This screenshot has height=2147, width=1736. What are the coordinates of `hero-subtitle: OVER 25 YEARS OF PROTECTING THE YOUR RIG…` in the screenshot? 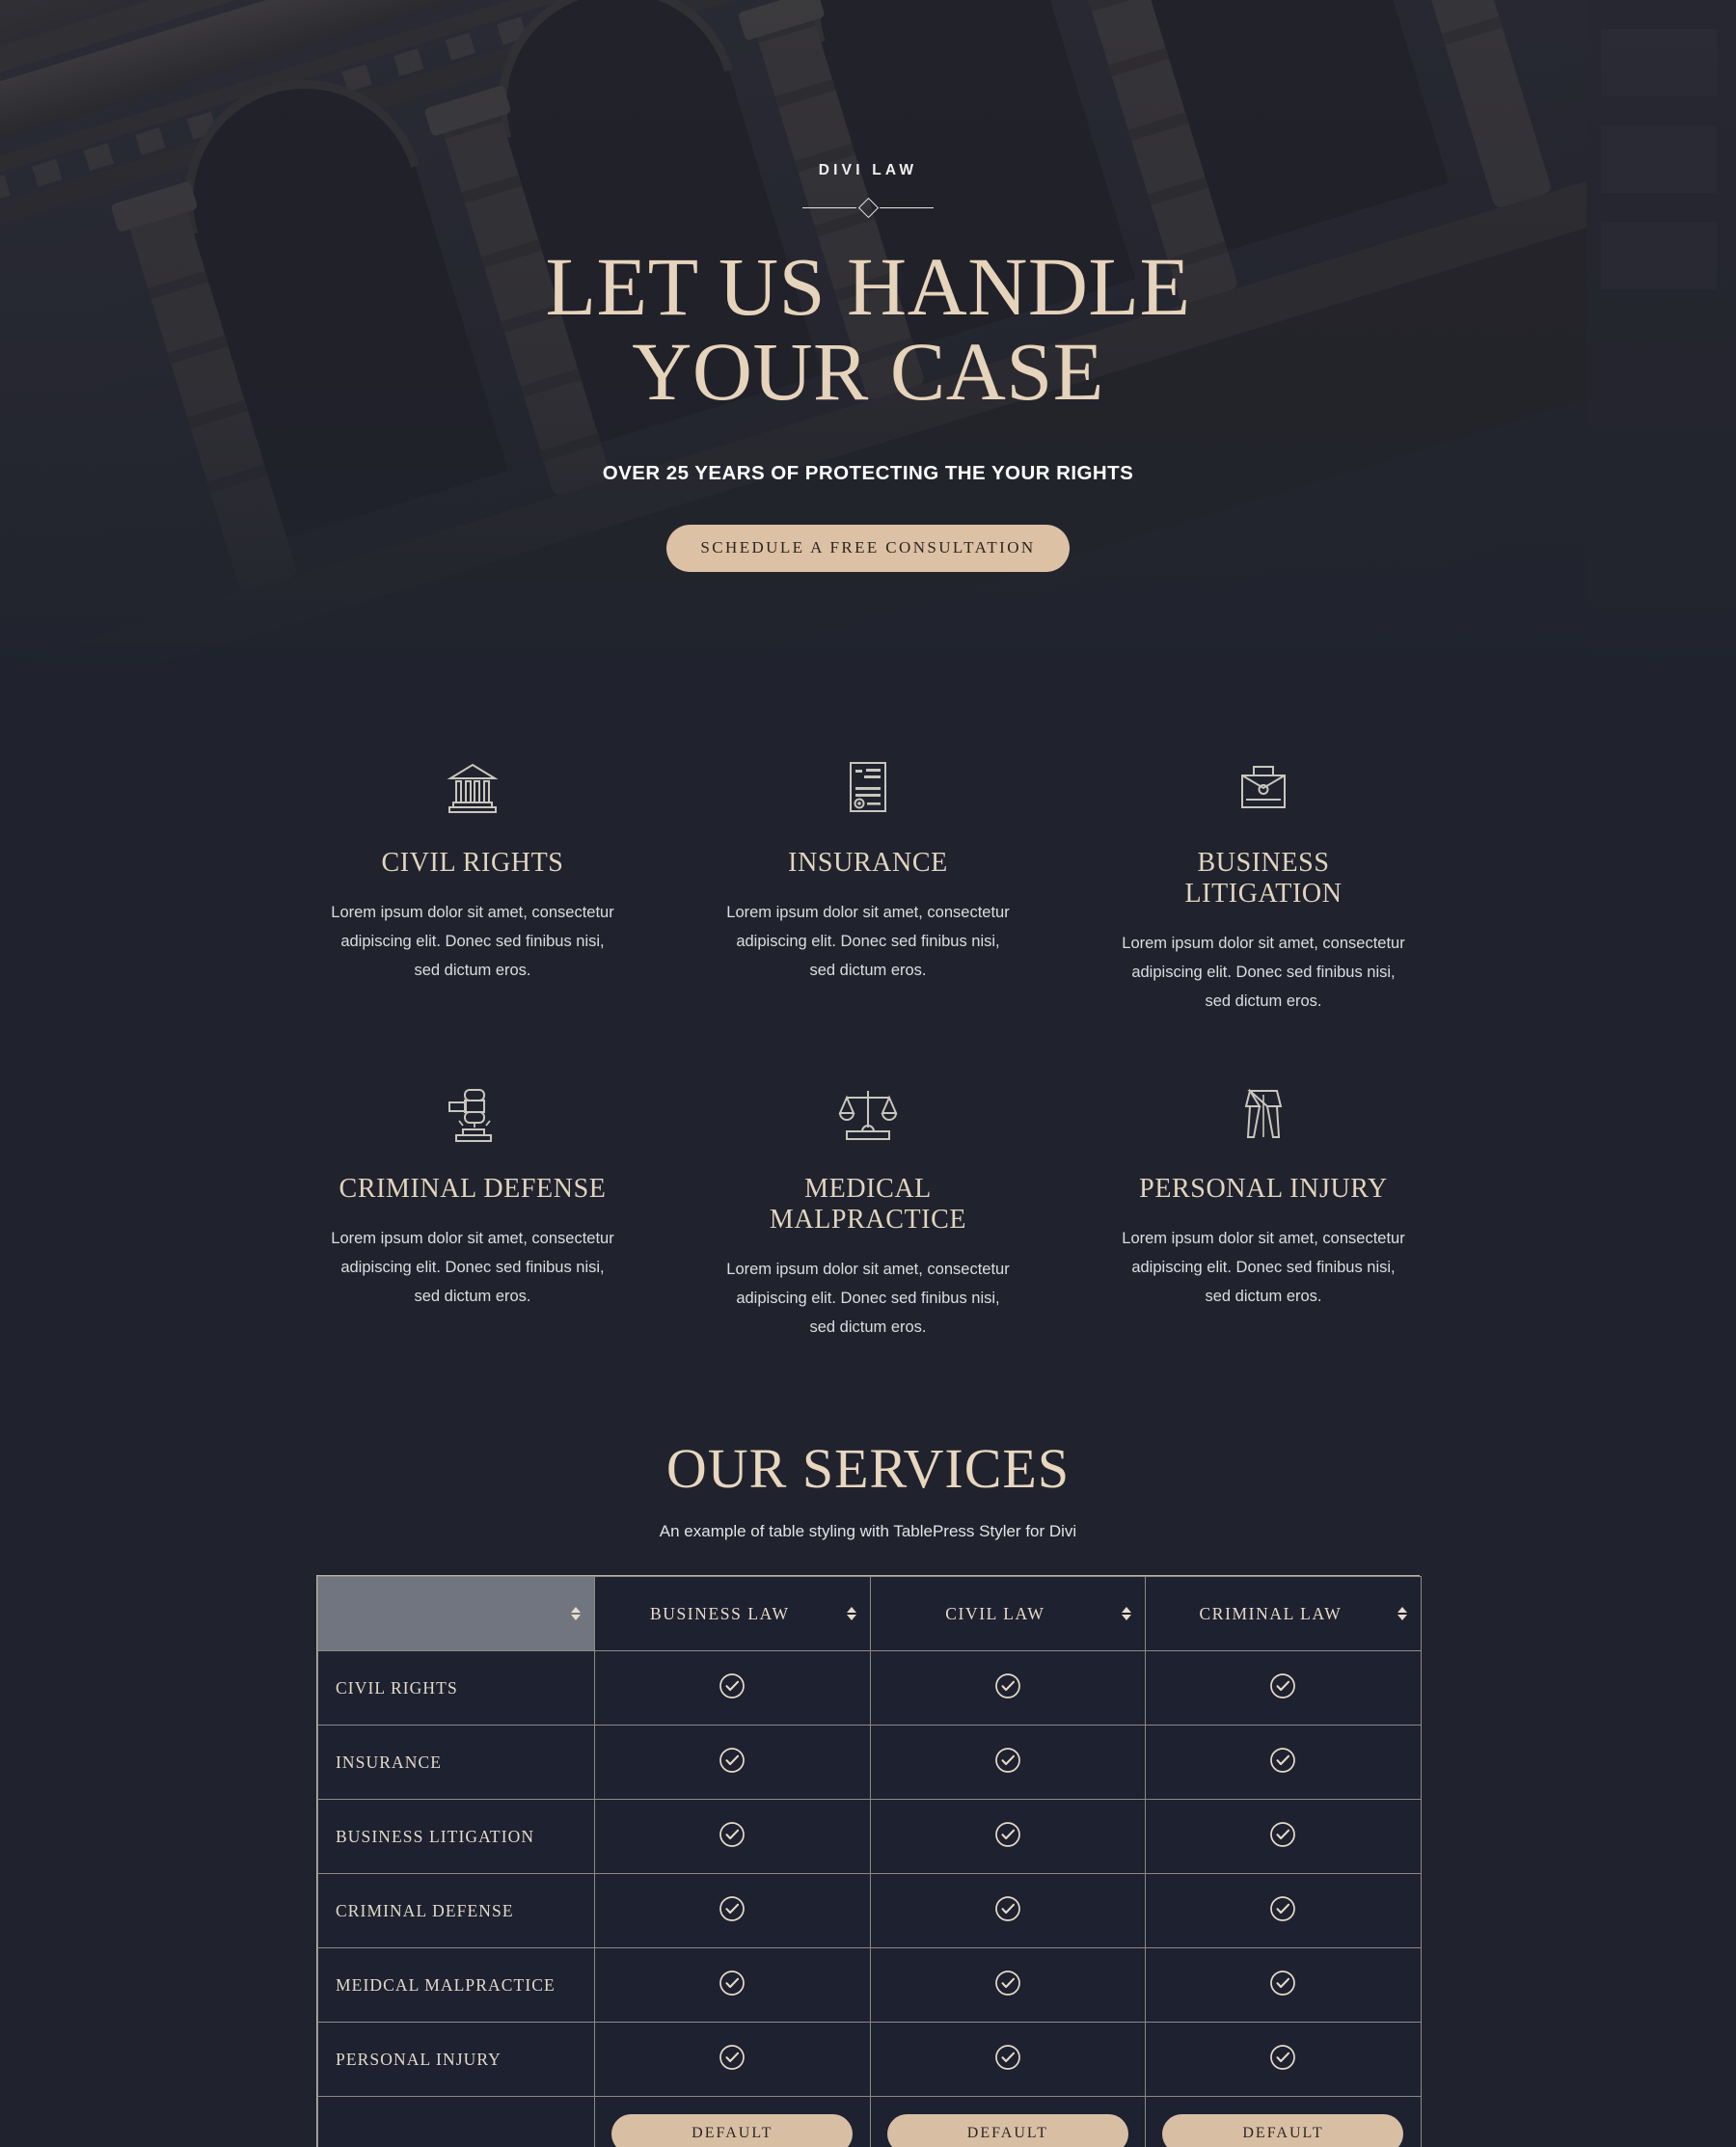 It's located at (868, 473).